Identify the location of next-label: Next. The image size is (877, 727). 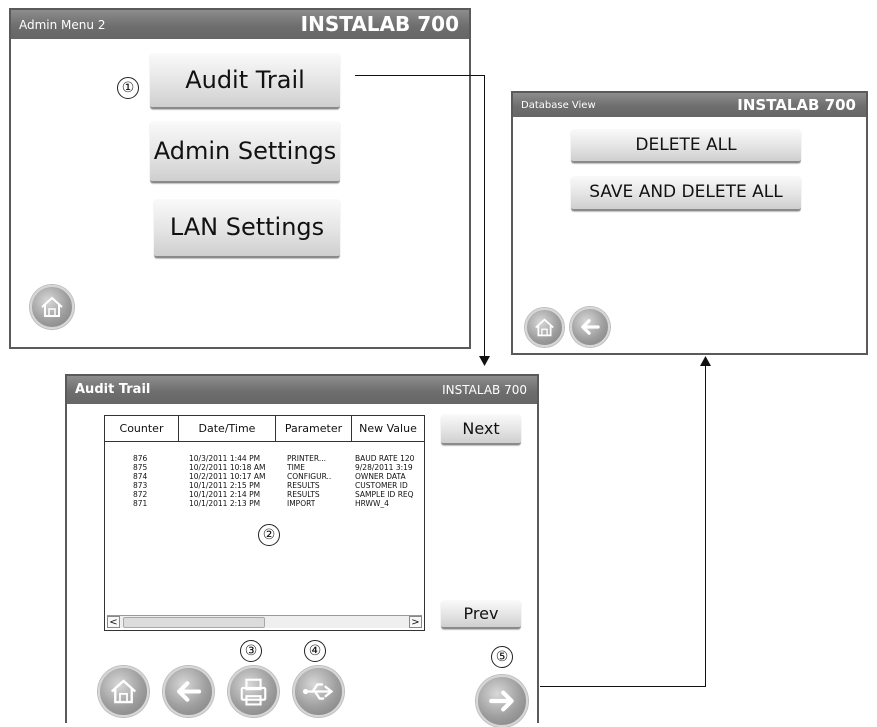
(481, 428).